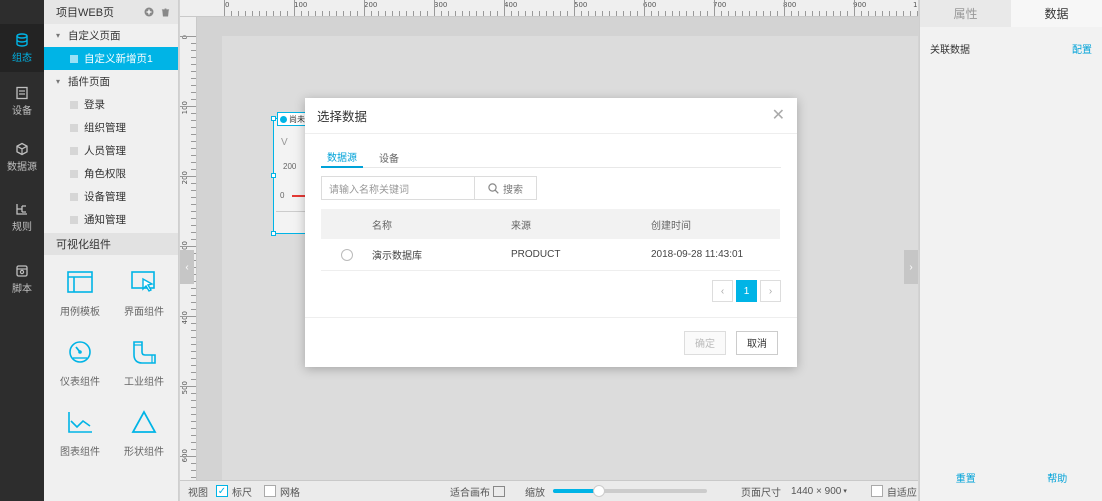  Describe the element at coordinates (778, 115) in the screenshot. I see `close-icon: ✕` at that location.